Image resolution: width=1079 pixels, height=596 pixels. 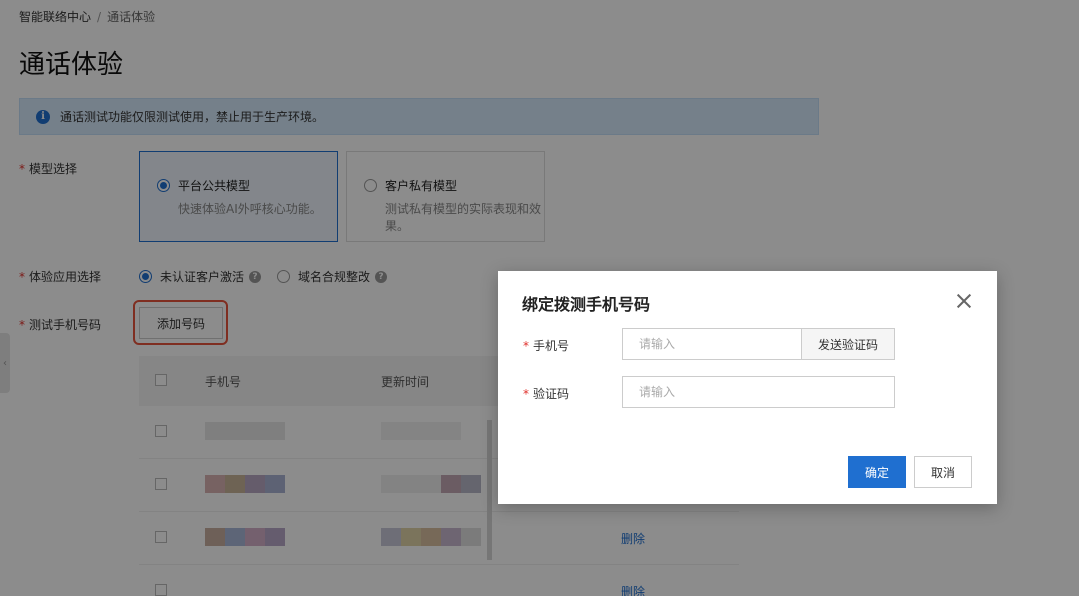 What do you see at coordinates (712, 344) in the screenshot?
I see `phone-input` at bounding box center [712, 344].